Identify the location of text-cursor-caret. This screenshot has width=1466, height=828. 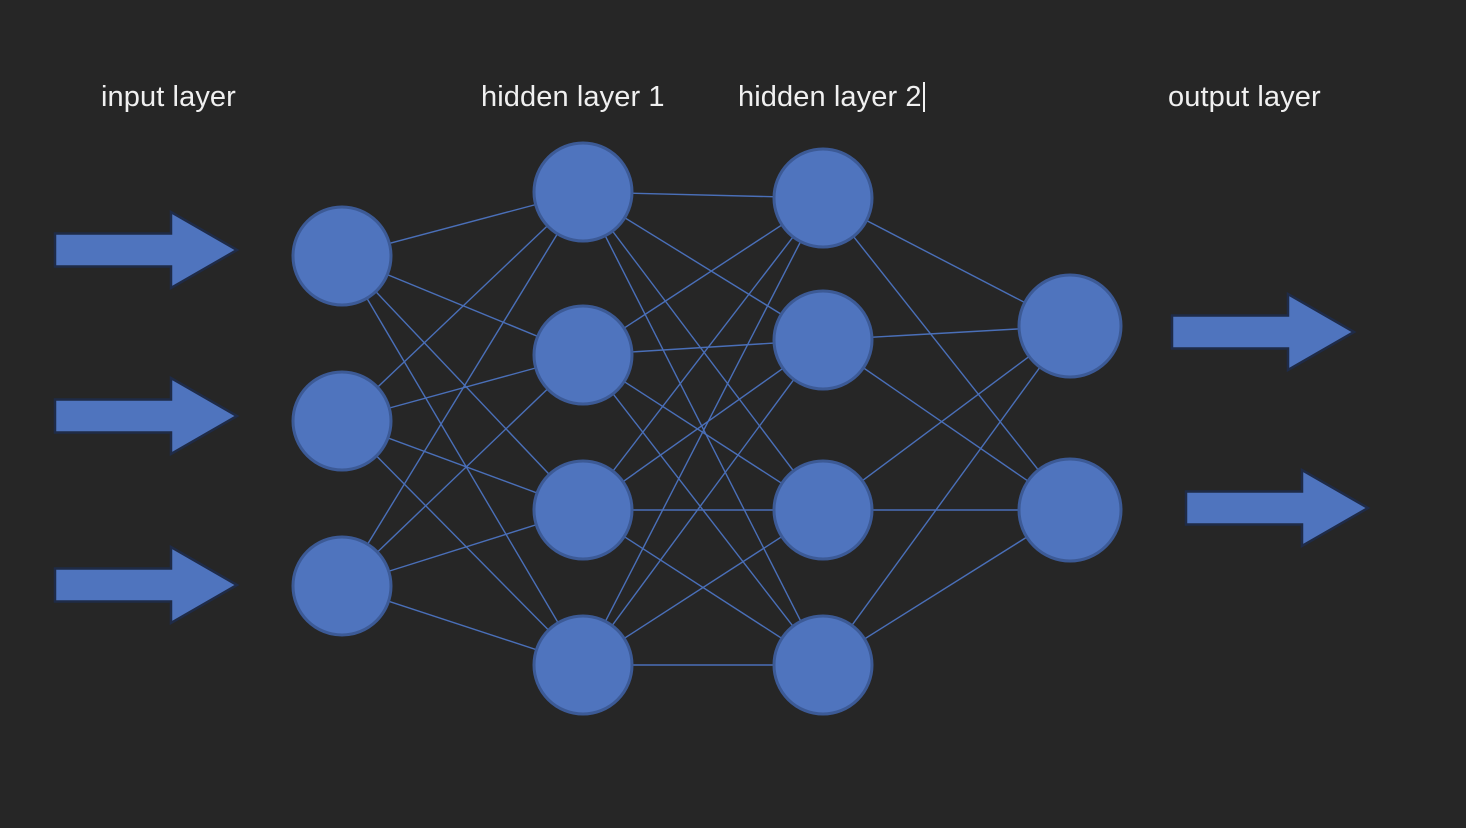
(923, 97).